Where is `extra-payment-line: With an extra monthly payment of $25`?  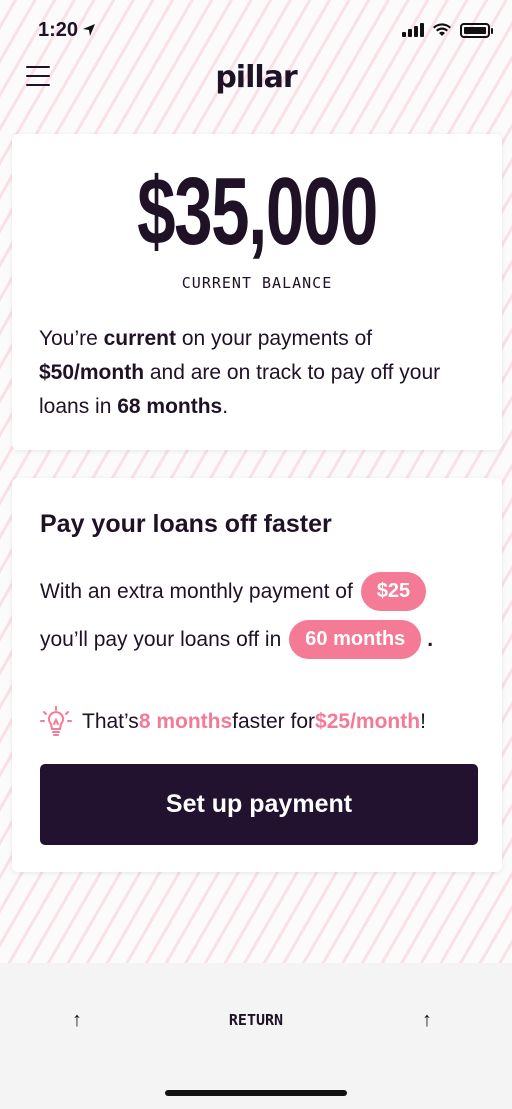 extra-payment-line: With an extra monthly payment of $25 is located at coordinates (233, 591).